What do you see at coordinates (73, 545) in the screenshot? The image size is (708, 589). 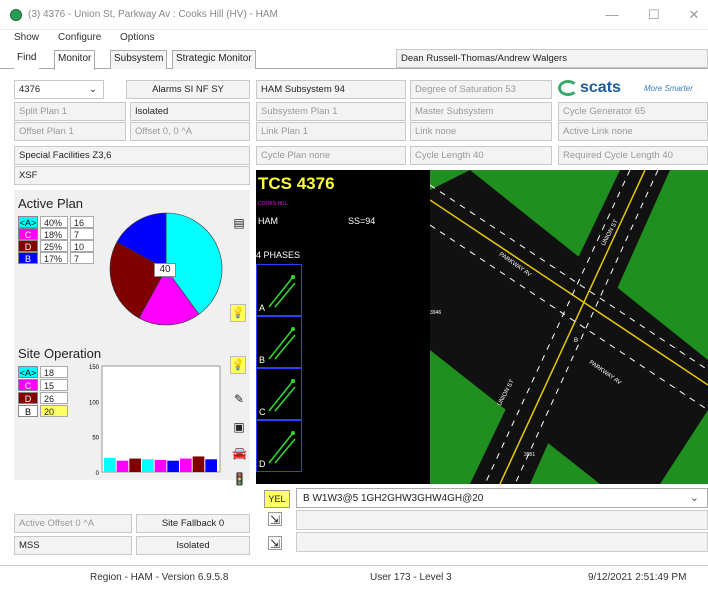 I see `mss-field: MSS` at bounding box center [73, 545].